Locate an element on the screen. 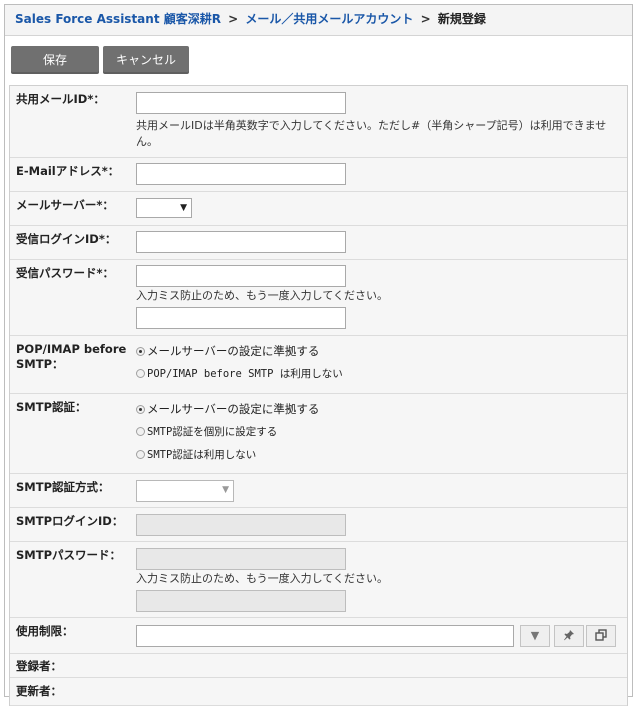 The image size is (640, 706). smtp-login-id-row: SMTPログインID： is located at coordinates (318, 525).